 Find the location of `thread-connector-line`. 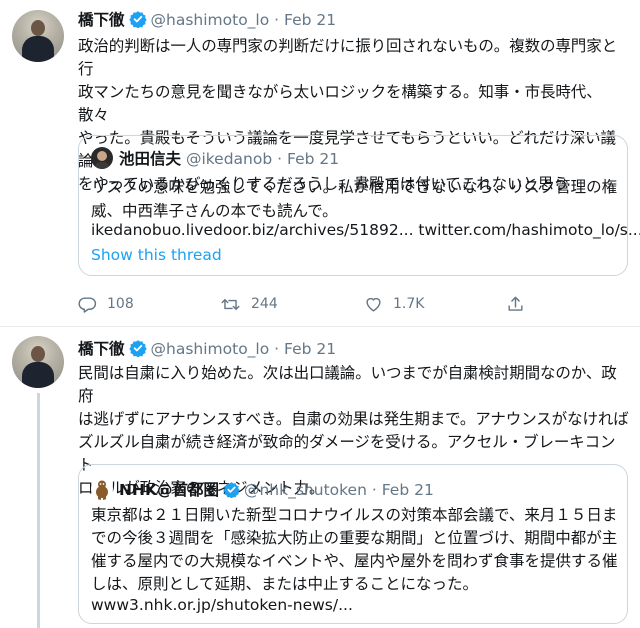

thread-connector-line is located at coordinates (38, 510).